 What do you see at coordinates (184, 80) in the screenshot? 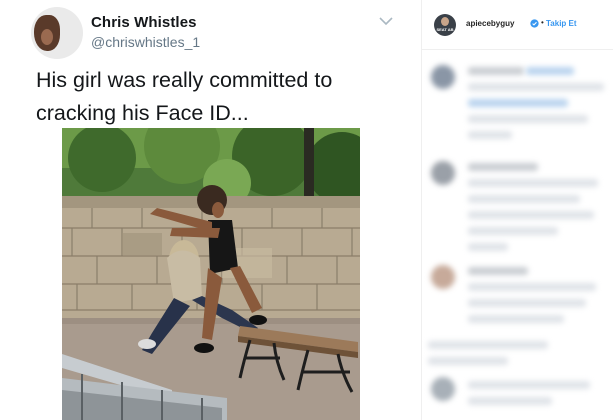
I see `tweet-text-line: His girl was really committed to` at bounding box center [184, 80].